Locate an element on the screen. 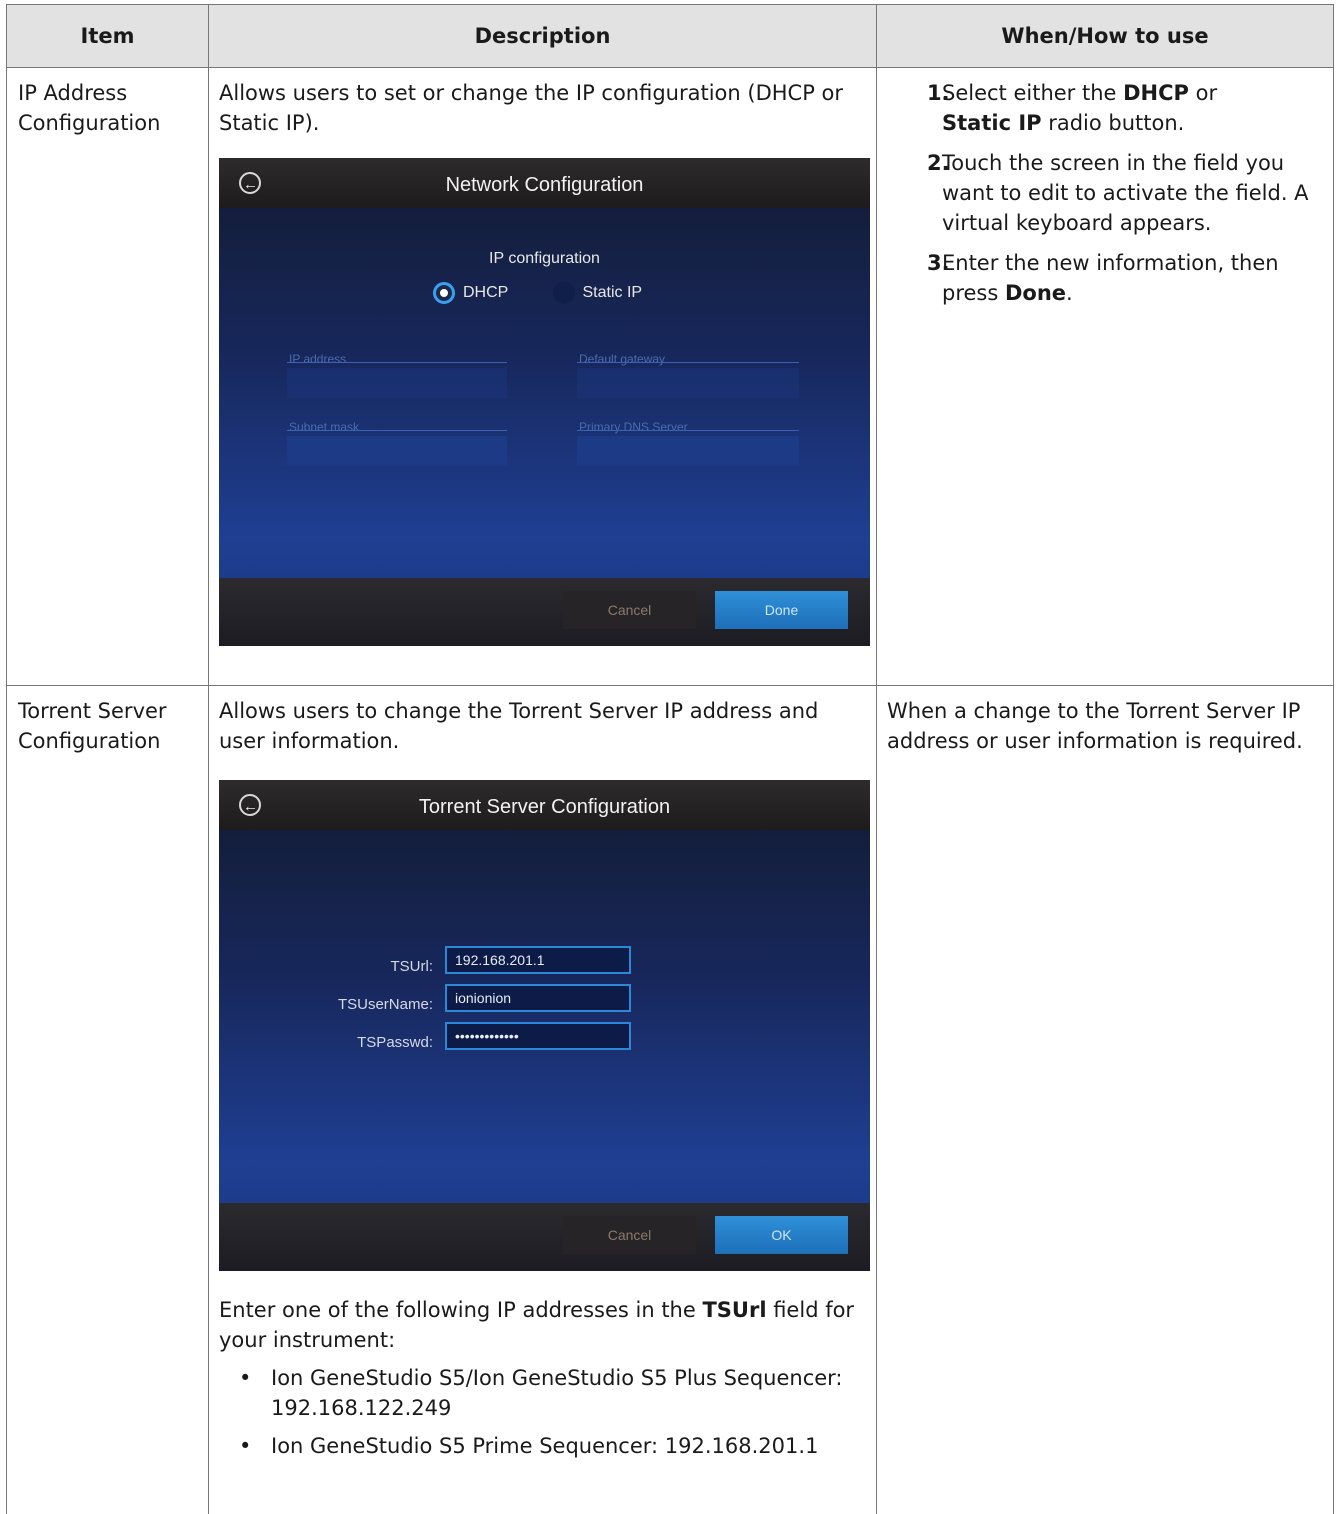 This screenshot has height=1514, width=1337. primary-dns-field is located at coordinates (688, 451).